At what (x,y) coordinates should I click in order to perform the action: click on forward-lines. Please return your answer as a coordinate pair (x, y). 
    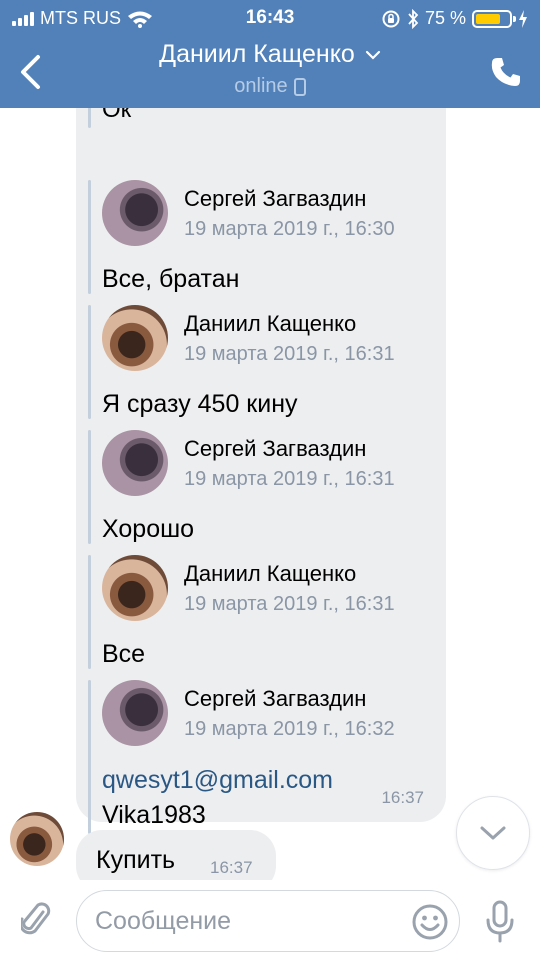
    Looking at the image, I should click on (91, 471).